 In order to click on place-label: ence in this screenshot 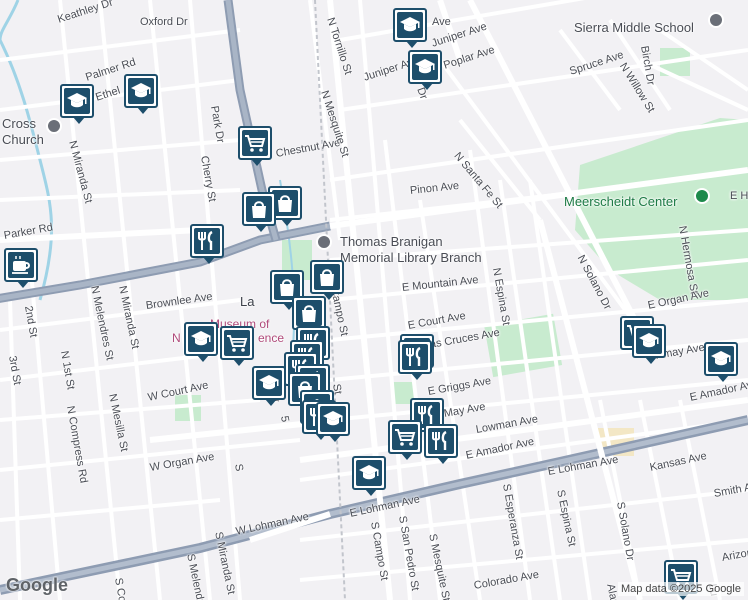, I will do `click(271, 338)`.